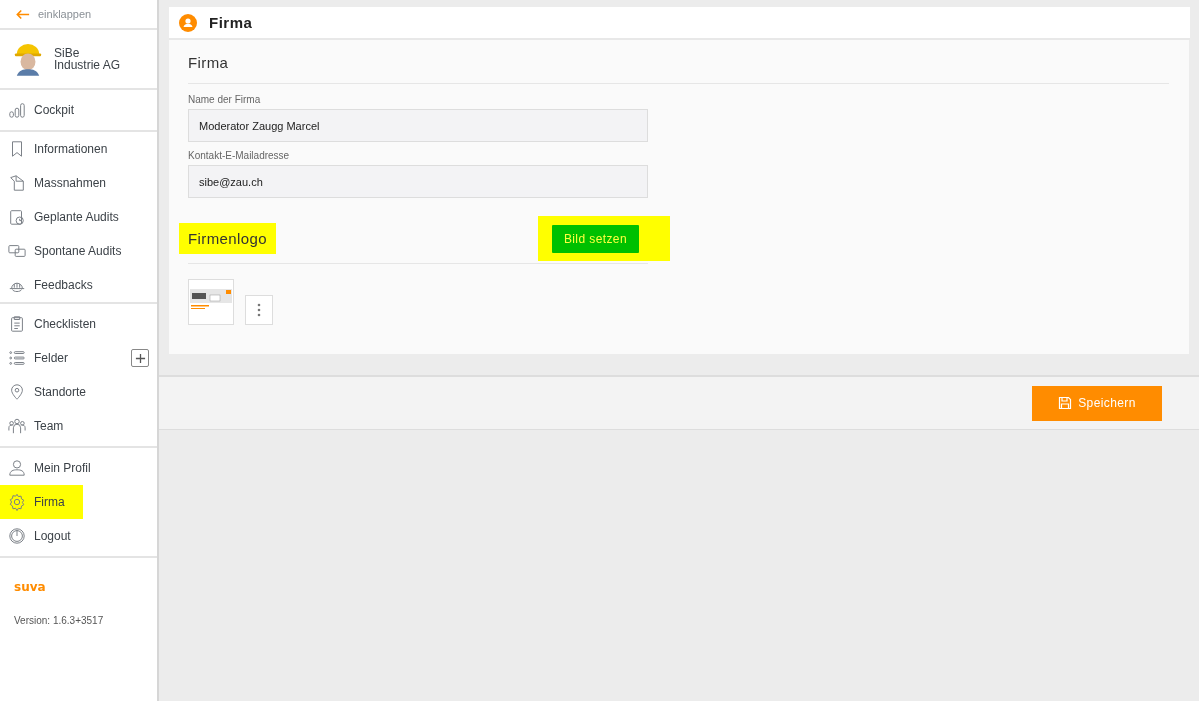  Describe the element at coordinates (17, 324) in the screenshot. I see `clipboard-icon` at that location.